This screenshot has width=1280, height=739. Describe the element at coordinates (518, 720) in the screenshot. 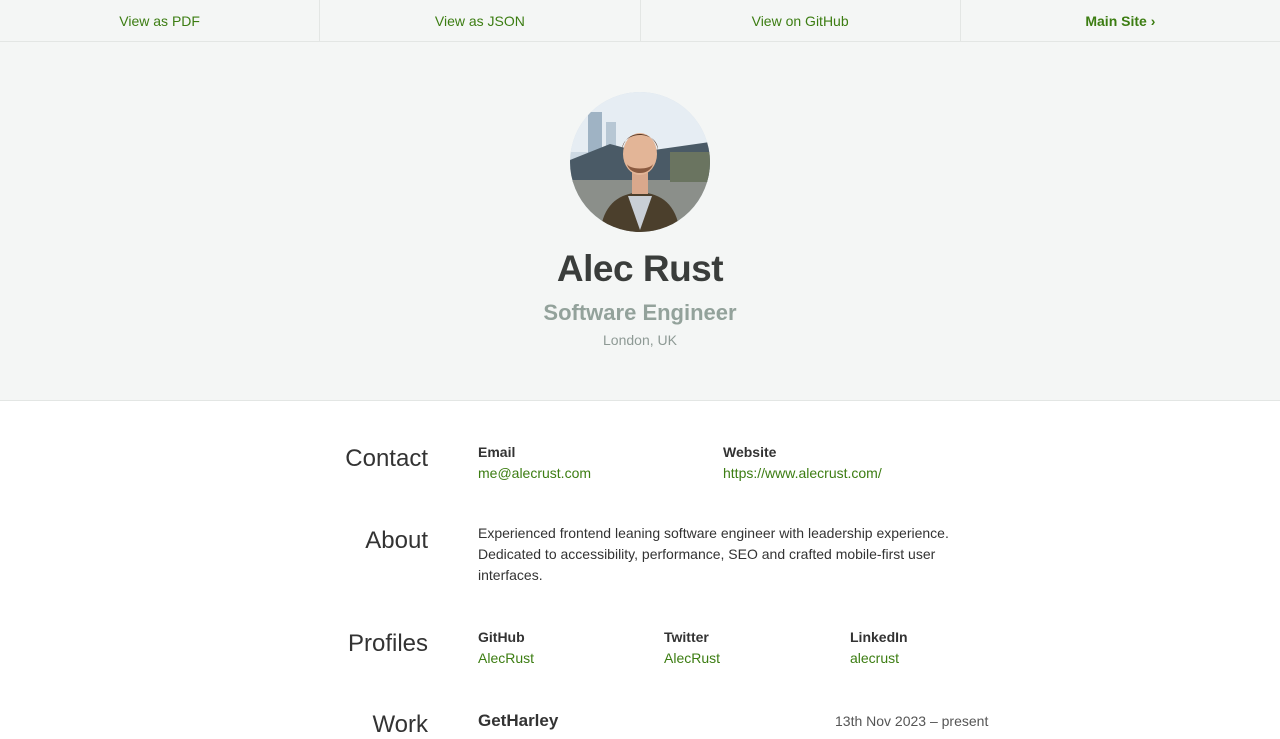

I see `work-company: GetHarley` at that location.